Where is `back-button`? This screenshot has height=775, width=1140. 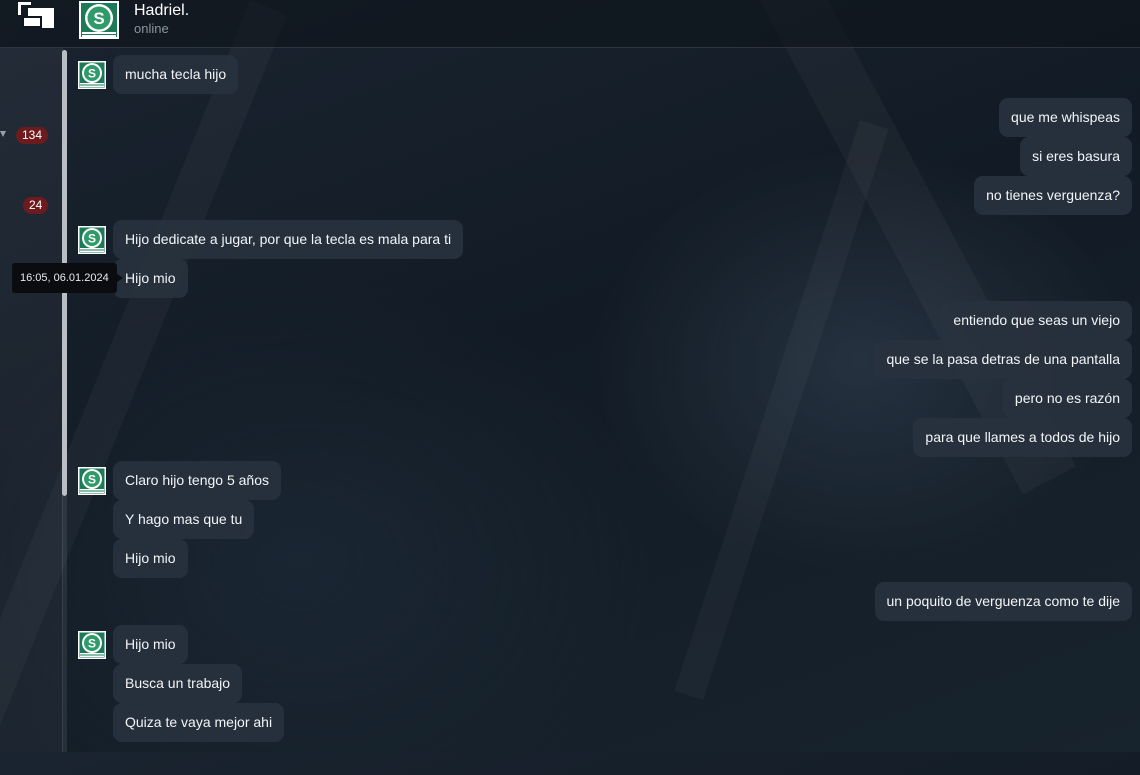
back-button is located at coordinates (38, 20).